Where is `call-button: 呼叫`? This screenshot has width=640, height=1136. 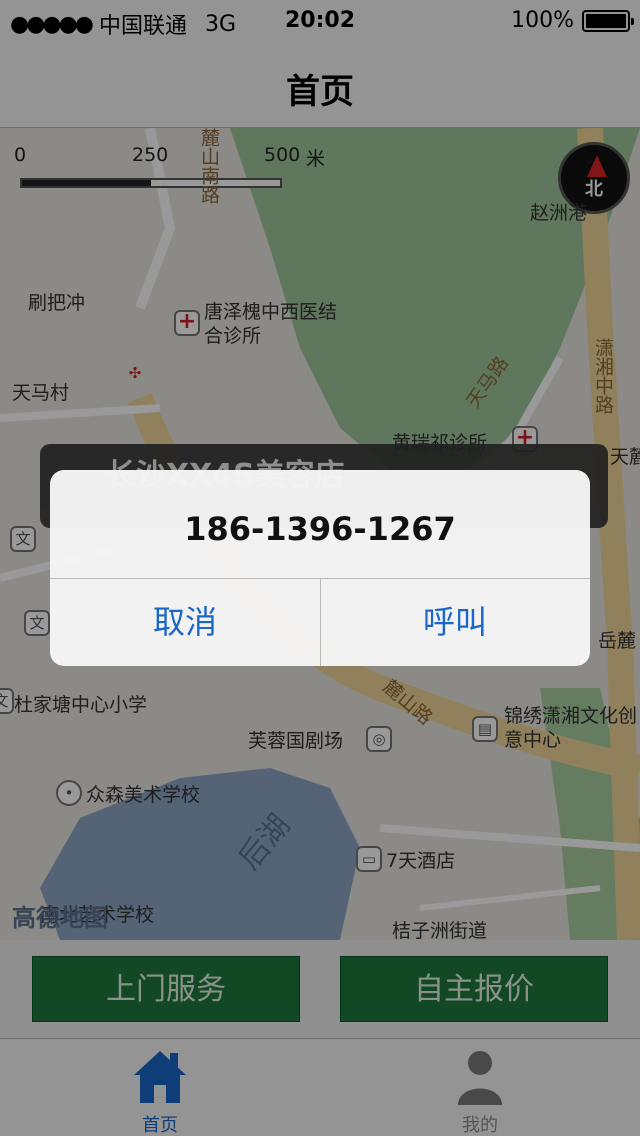
call-button: 呼叫 is located at coordinates (455, 622).